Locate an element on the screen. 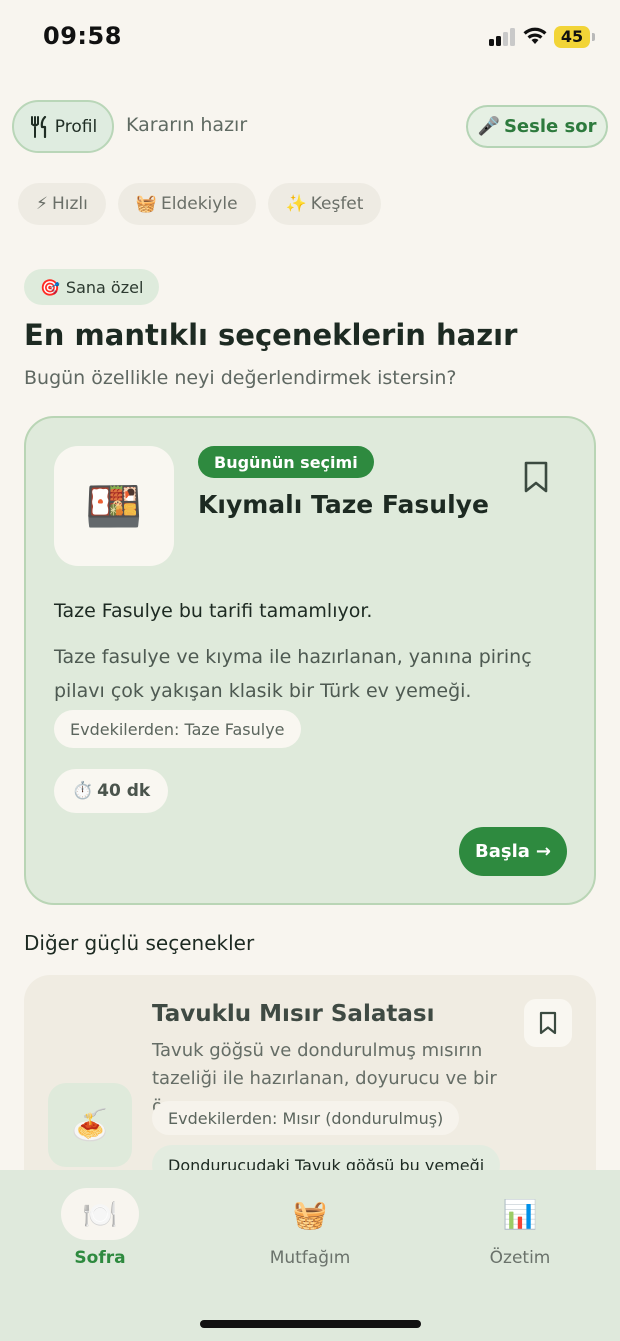  mode-chip-label: Hızlı is located at coordinates (69, 204).